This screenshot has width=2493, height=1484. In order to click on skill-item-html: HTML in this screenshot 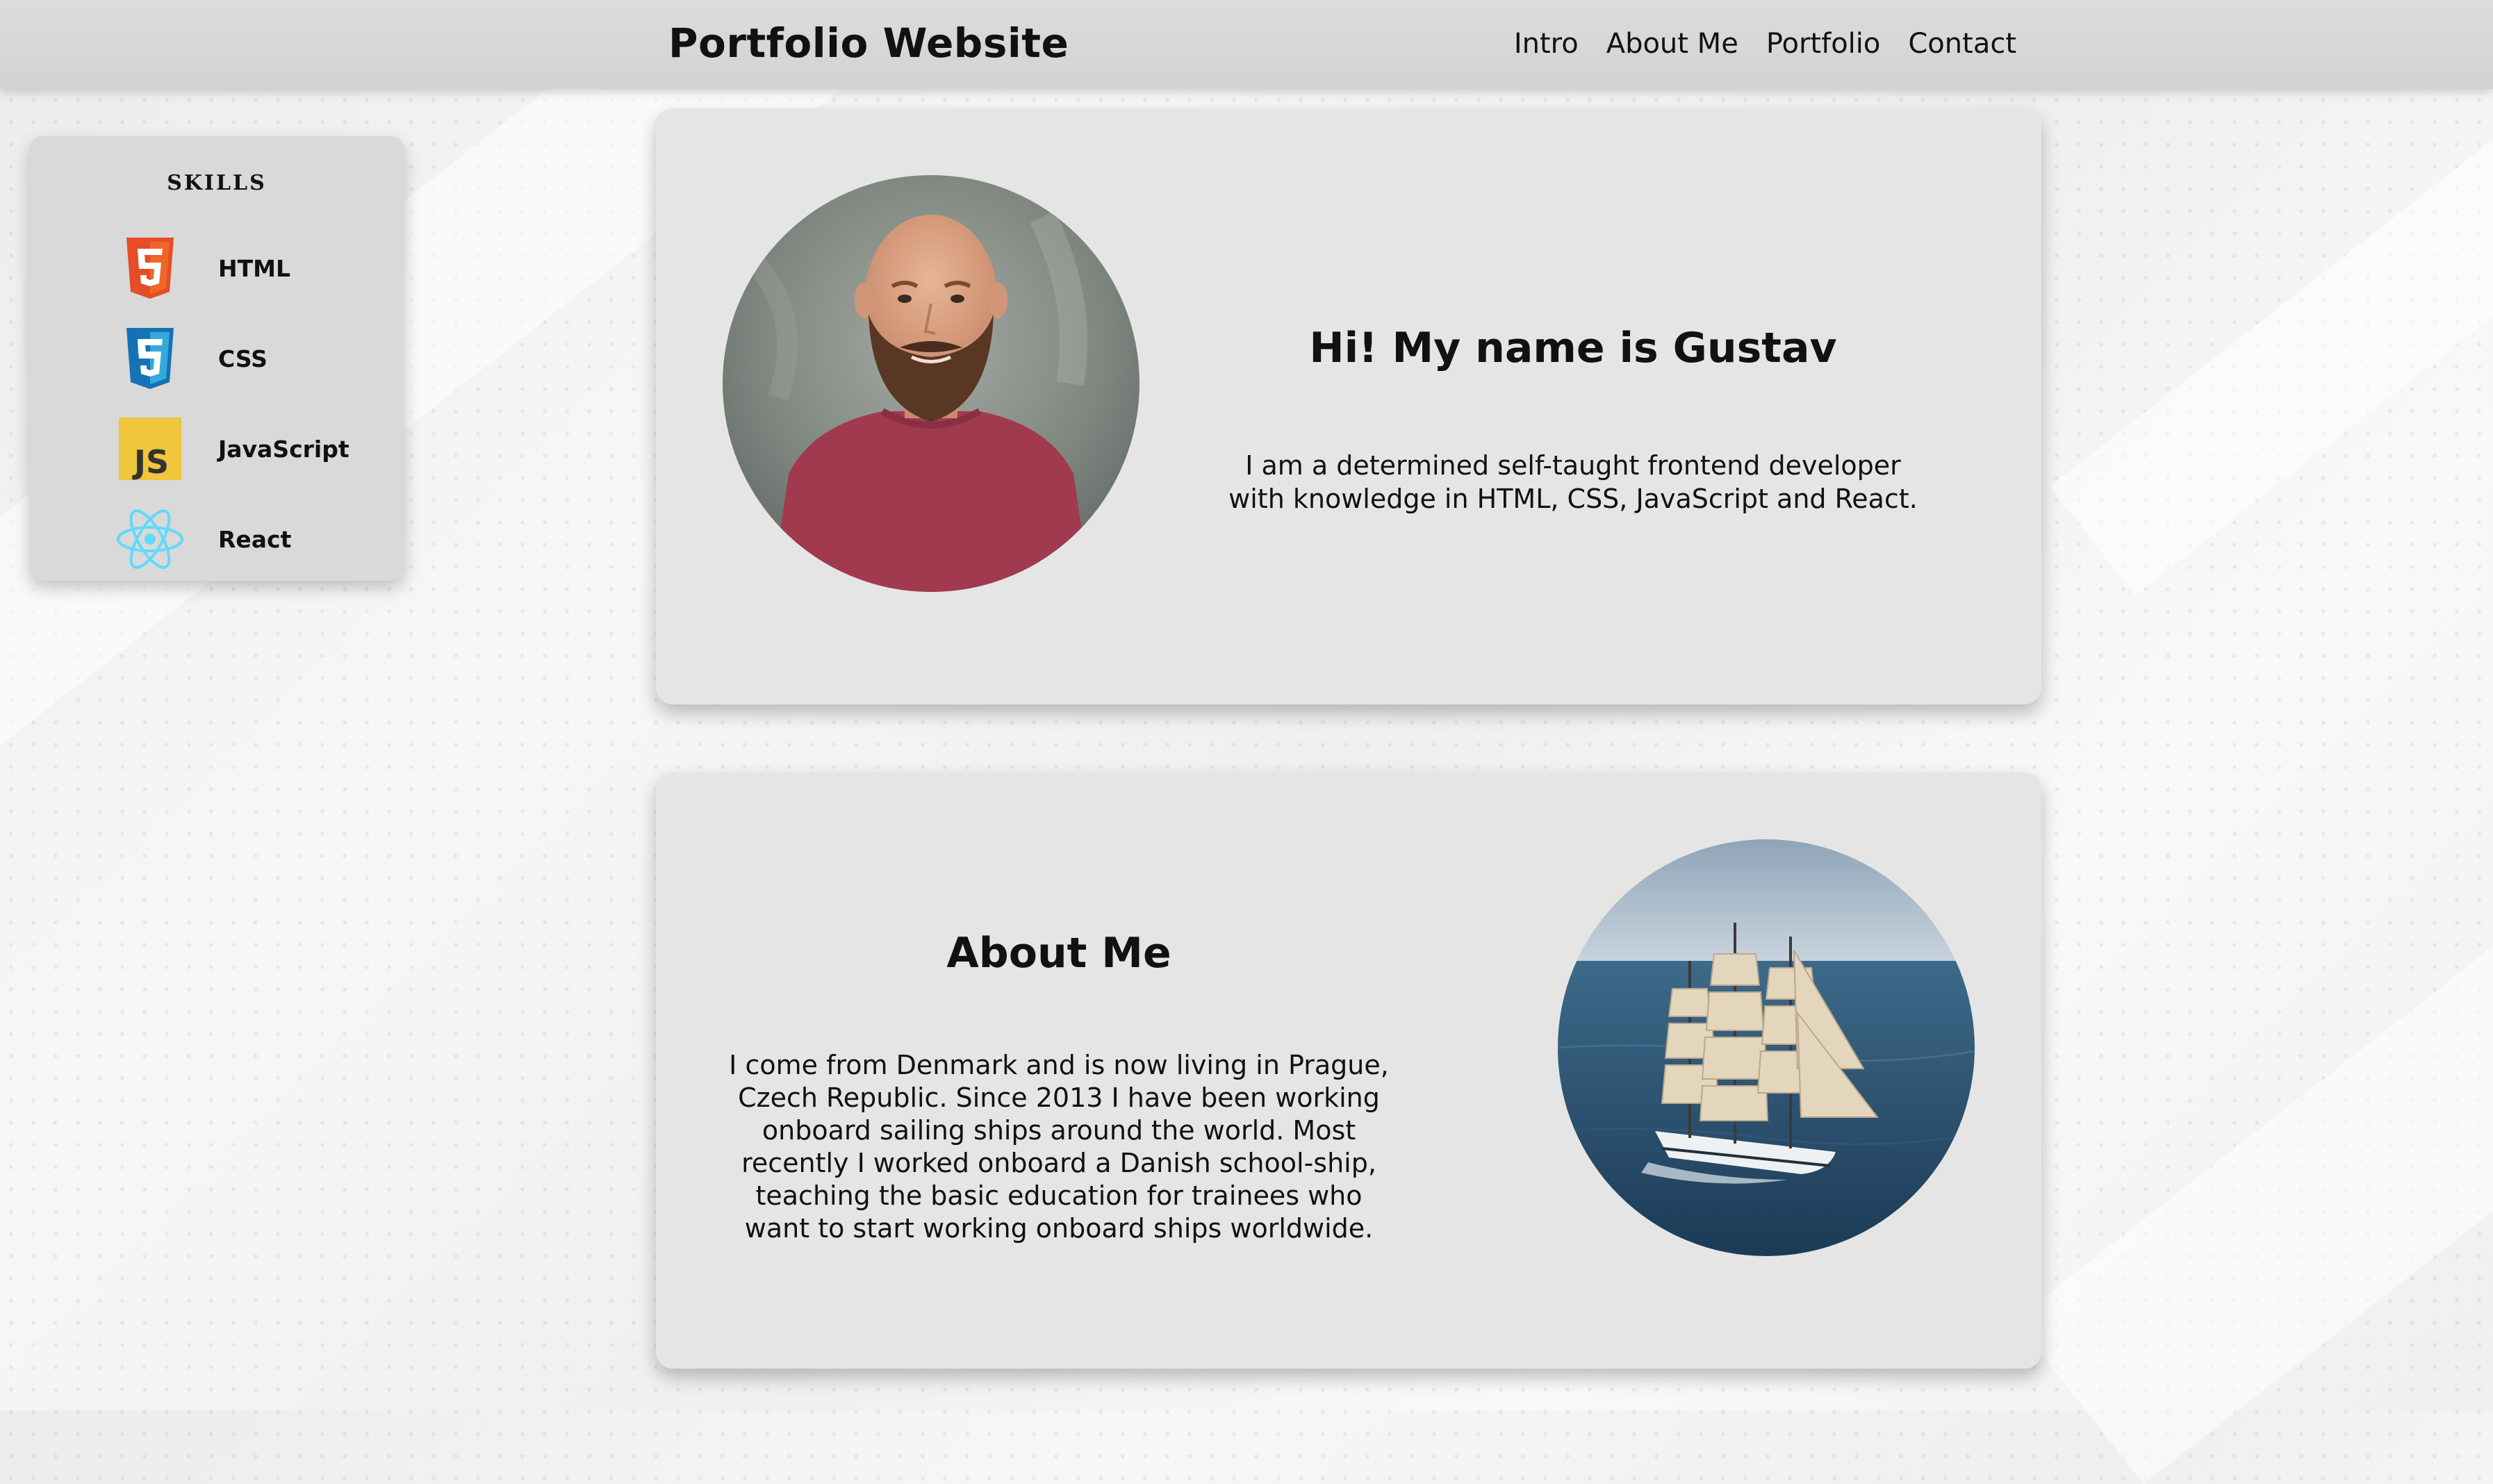, I will do `click(202, 268)`.